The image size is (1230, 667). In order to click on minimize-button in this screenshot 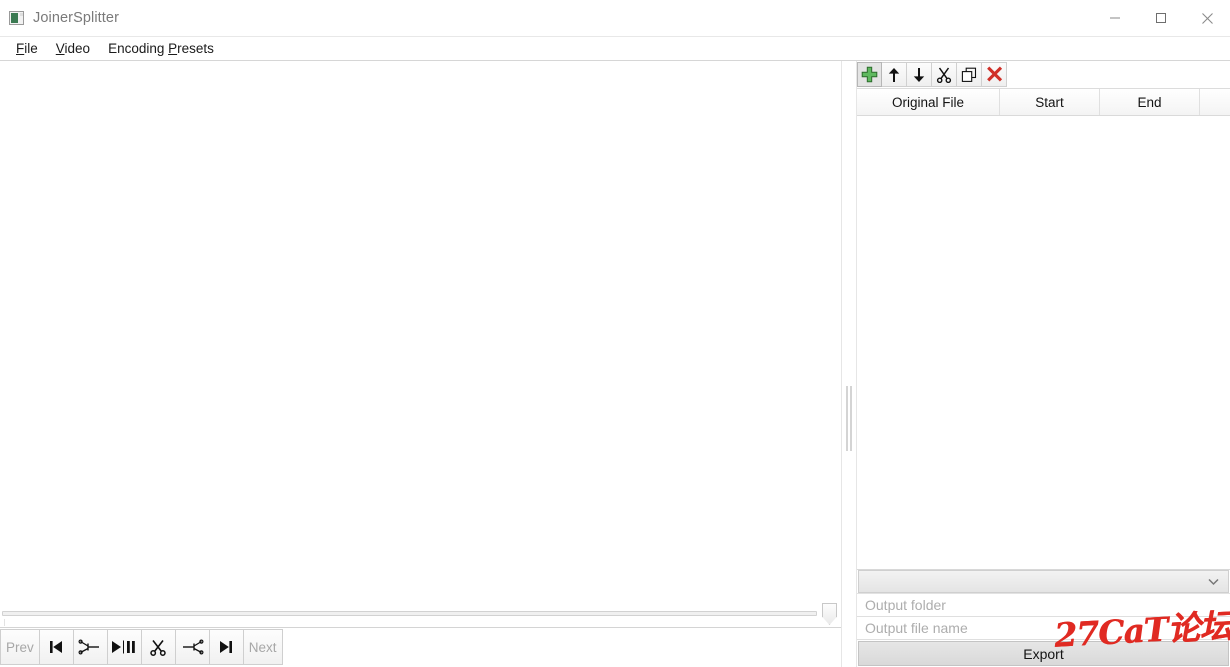, I will do `click(1115, 18)`.